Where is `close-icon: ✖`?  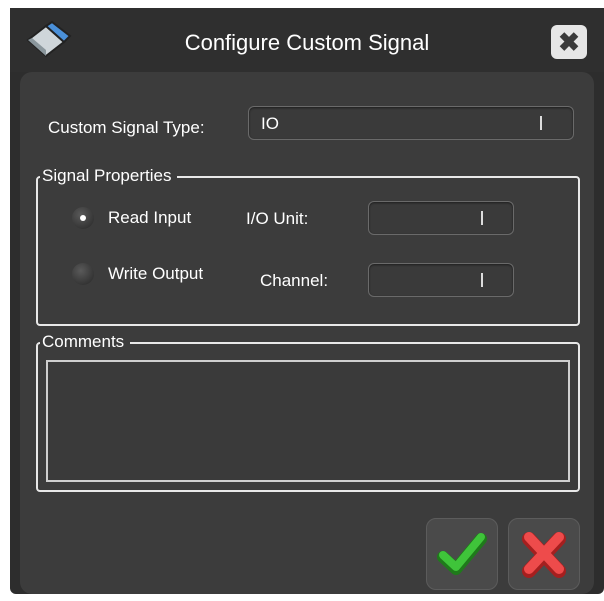
close-icon: ✖ is located at coordinates (569, 42).